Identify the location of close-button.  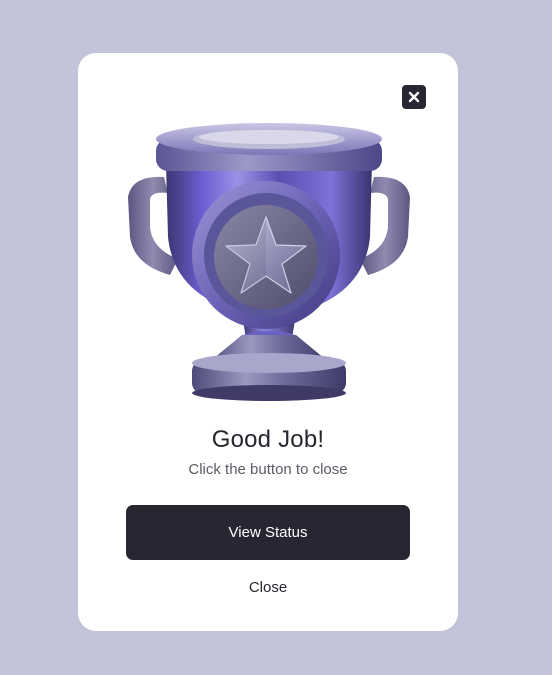
(414, 97).